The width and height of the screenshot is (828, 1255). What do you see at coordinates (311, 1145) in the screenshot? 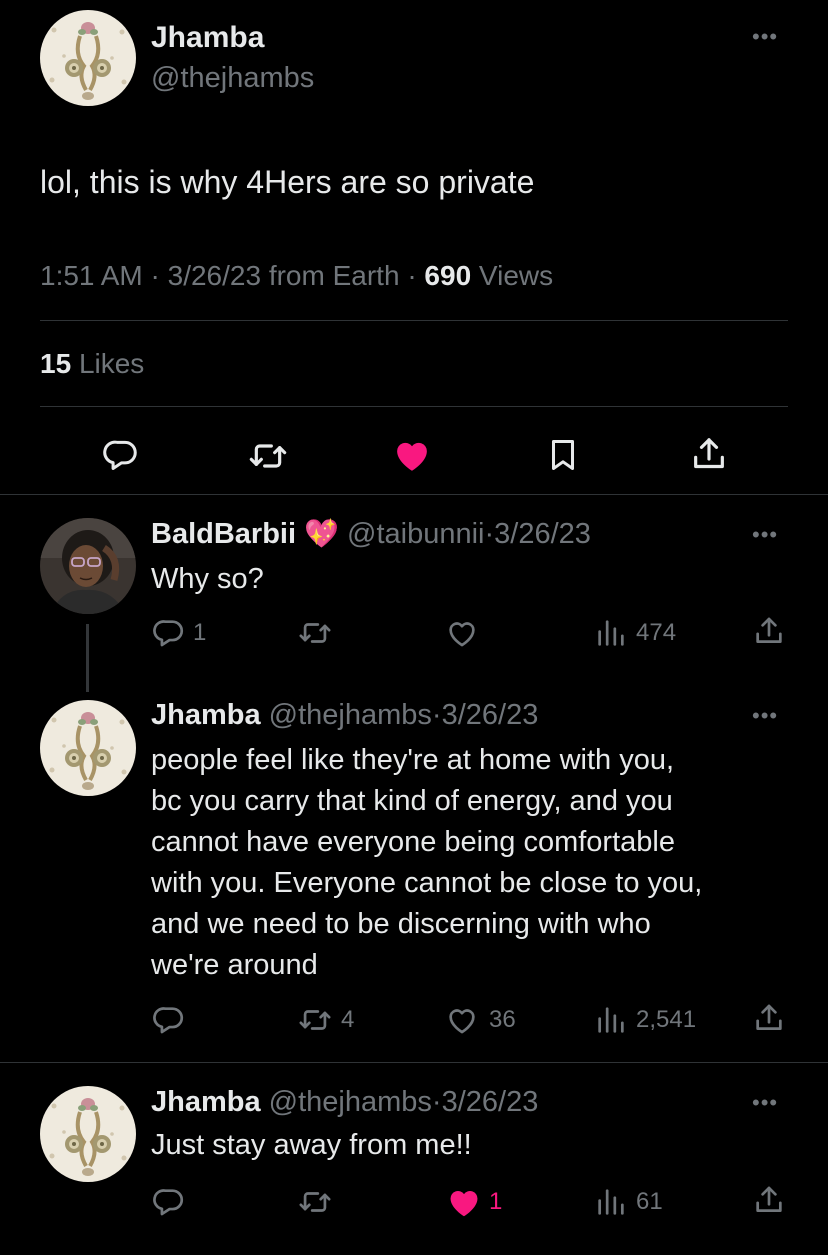
I see `tweet-text: Just stay away from me!!` at bounding box center [311, 1145].